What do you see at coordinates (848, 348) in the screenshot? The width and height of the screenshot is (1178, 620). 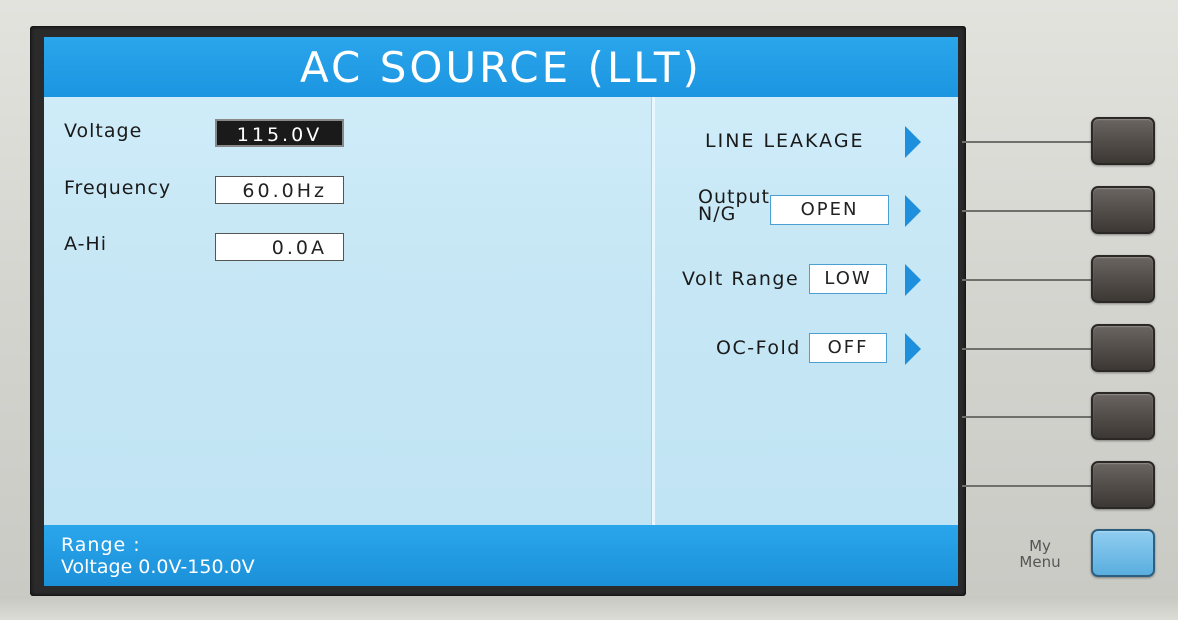 I see `oc-fold-value: OFF` at bounding box center [848, 348].